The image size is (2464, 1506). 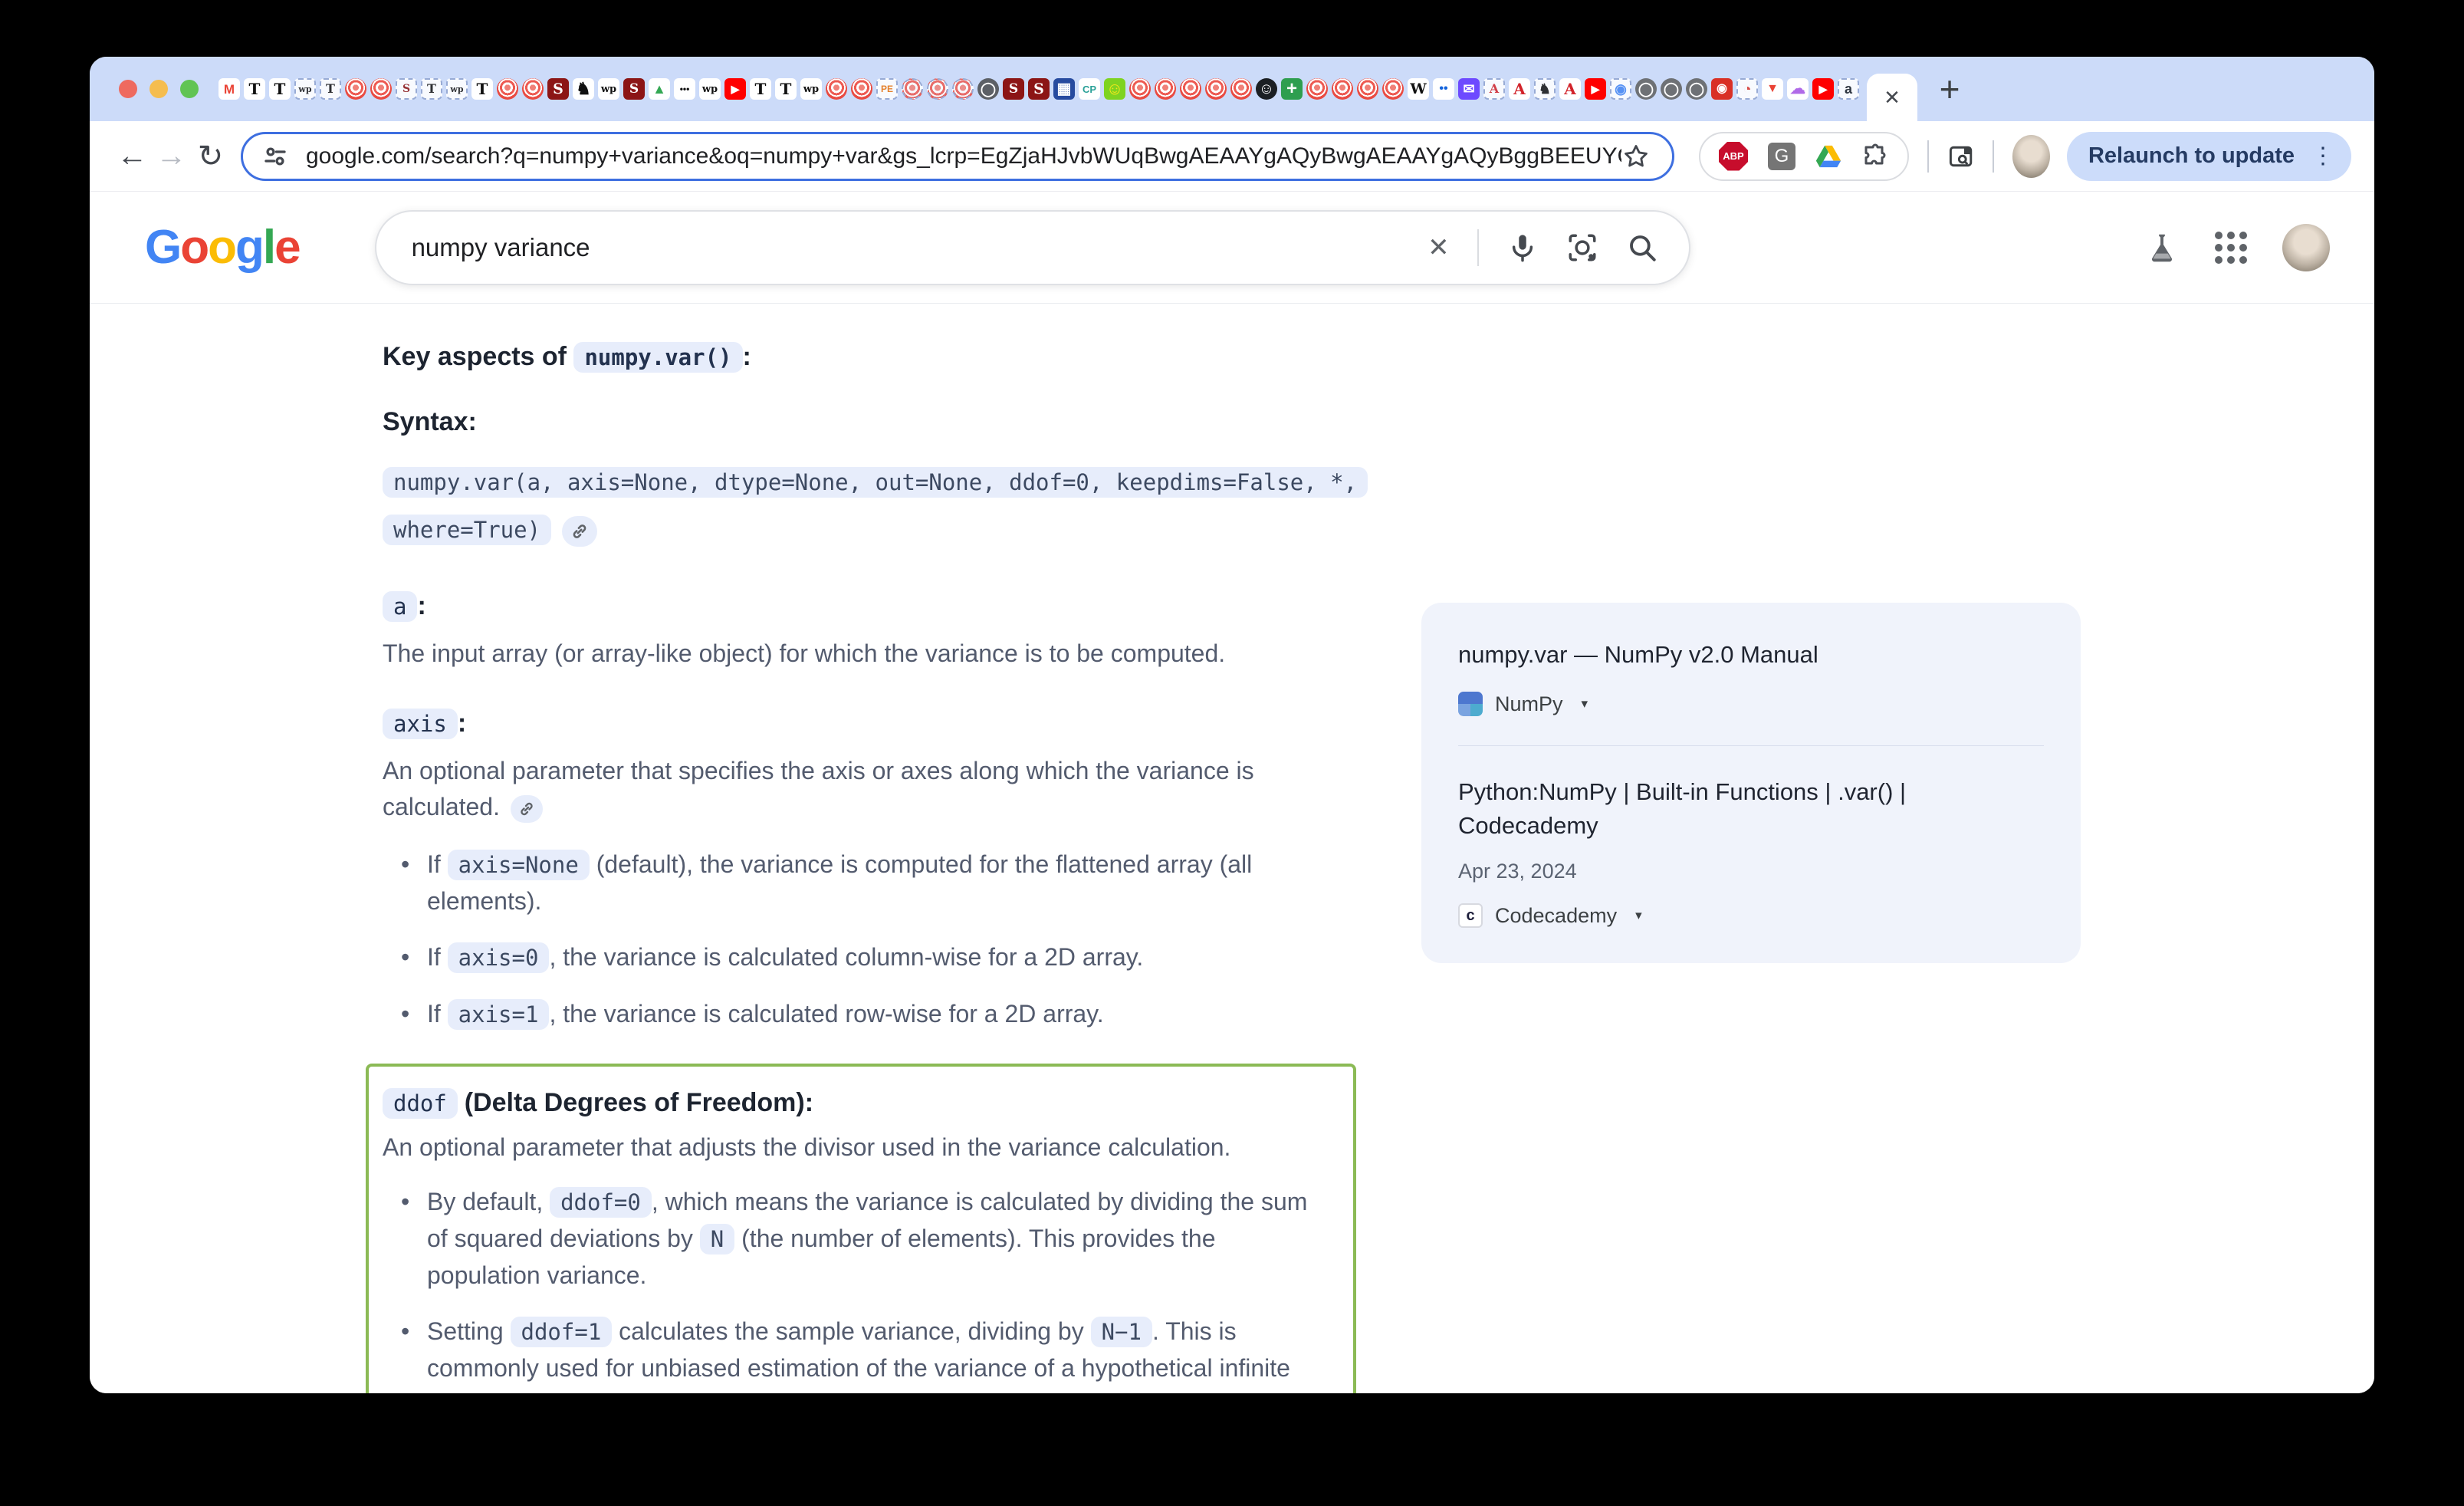 I want to click on google-maps-icon: ▼, so click(x=1772, y=89).